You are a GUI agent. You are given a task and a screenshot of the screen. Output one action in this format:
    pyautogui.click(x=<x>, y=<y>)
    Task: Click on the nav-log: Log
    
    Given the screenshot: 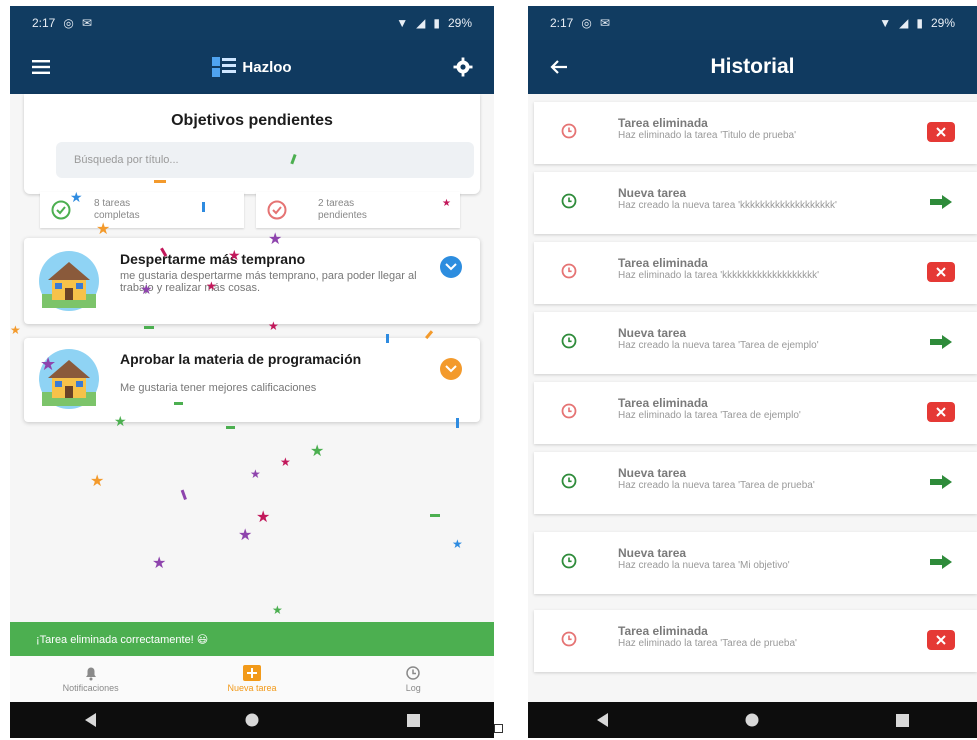 What is the action you would take?
    pyautogui.click(x=413, y=679)
    